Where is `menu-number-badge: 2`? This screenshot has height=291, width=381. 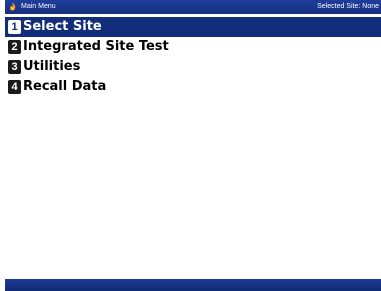 menu-number-badge: 2 is located at coordinates (14, 47).